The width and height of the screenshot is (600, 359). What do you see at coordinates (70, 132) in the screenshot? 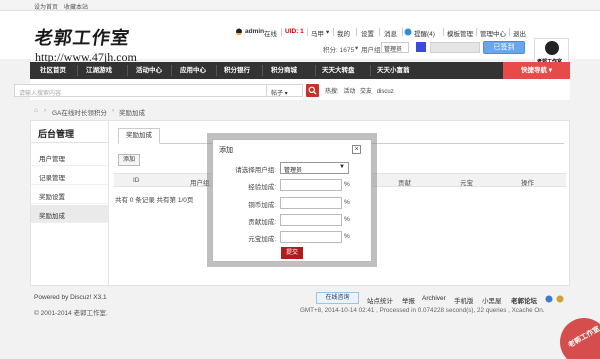
I see `sidebar-title: 后台管理` at bounding box center [70, 132].